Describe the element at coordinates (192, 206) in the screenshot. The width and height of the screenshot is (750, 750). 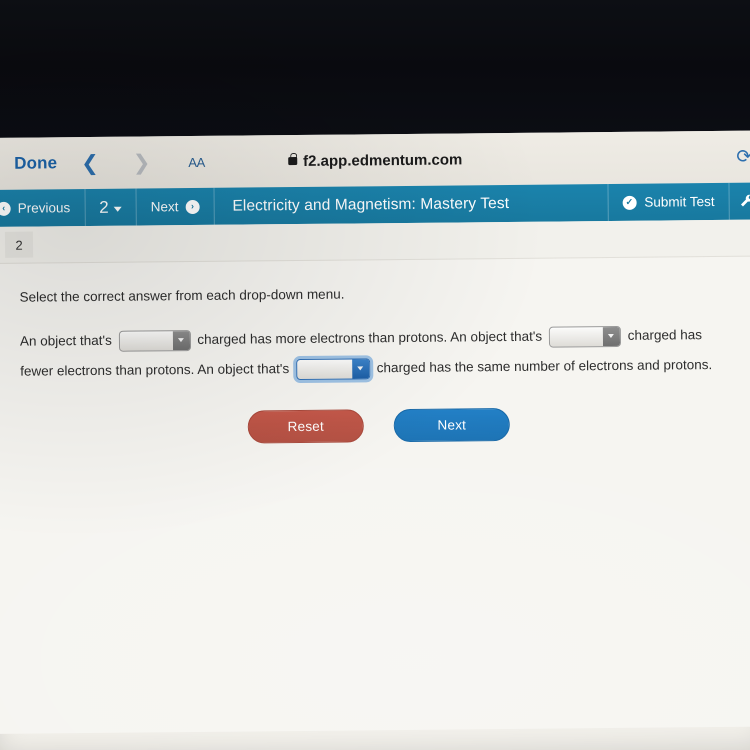
I see `arrow-right-circle-icon: ›` at that location.